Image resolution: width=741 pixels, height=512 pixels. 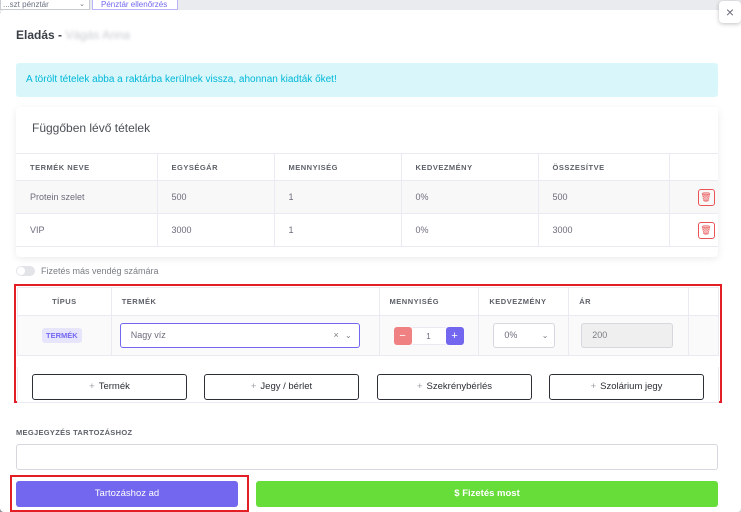 I want to click on cell-quantity: − 1 +, so click(x=429, y=335).